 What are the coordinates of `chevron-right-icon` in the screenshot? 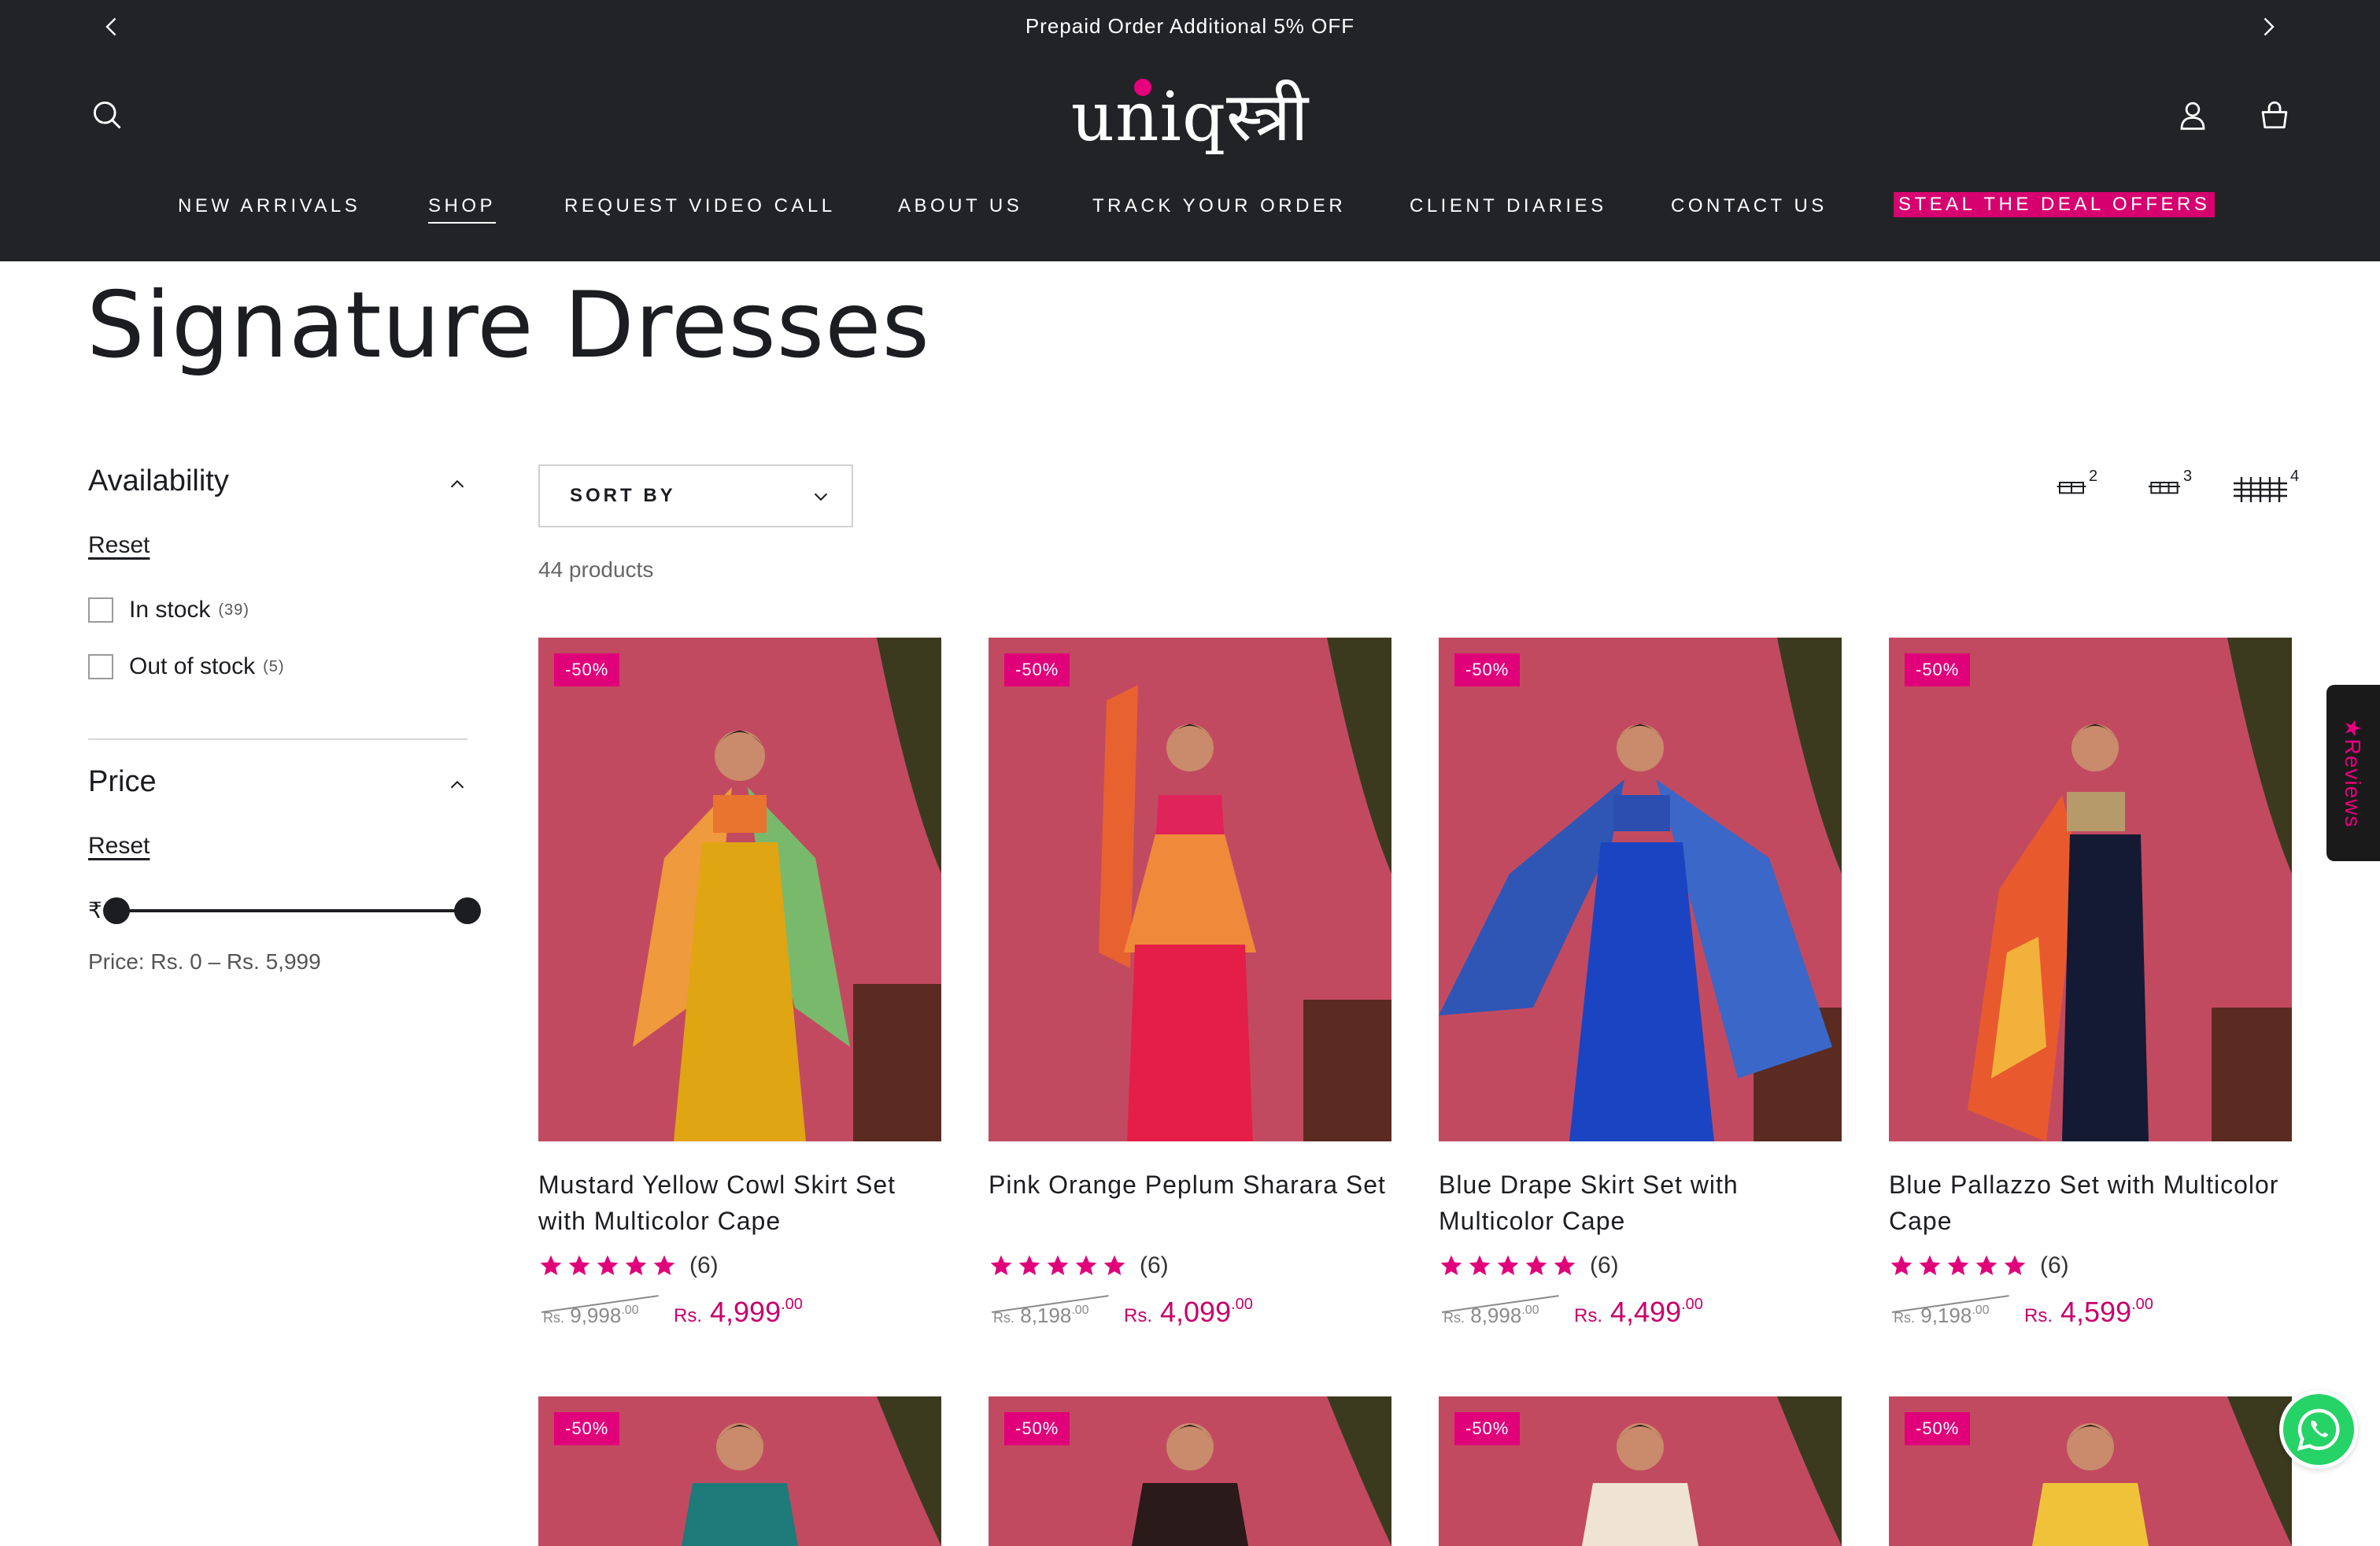 It's located at (2268, 27).